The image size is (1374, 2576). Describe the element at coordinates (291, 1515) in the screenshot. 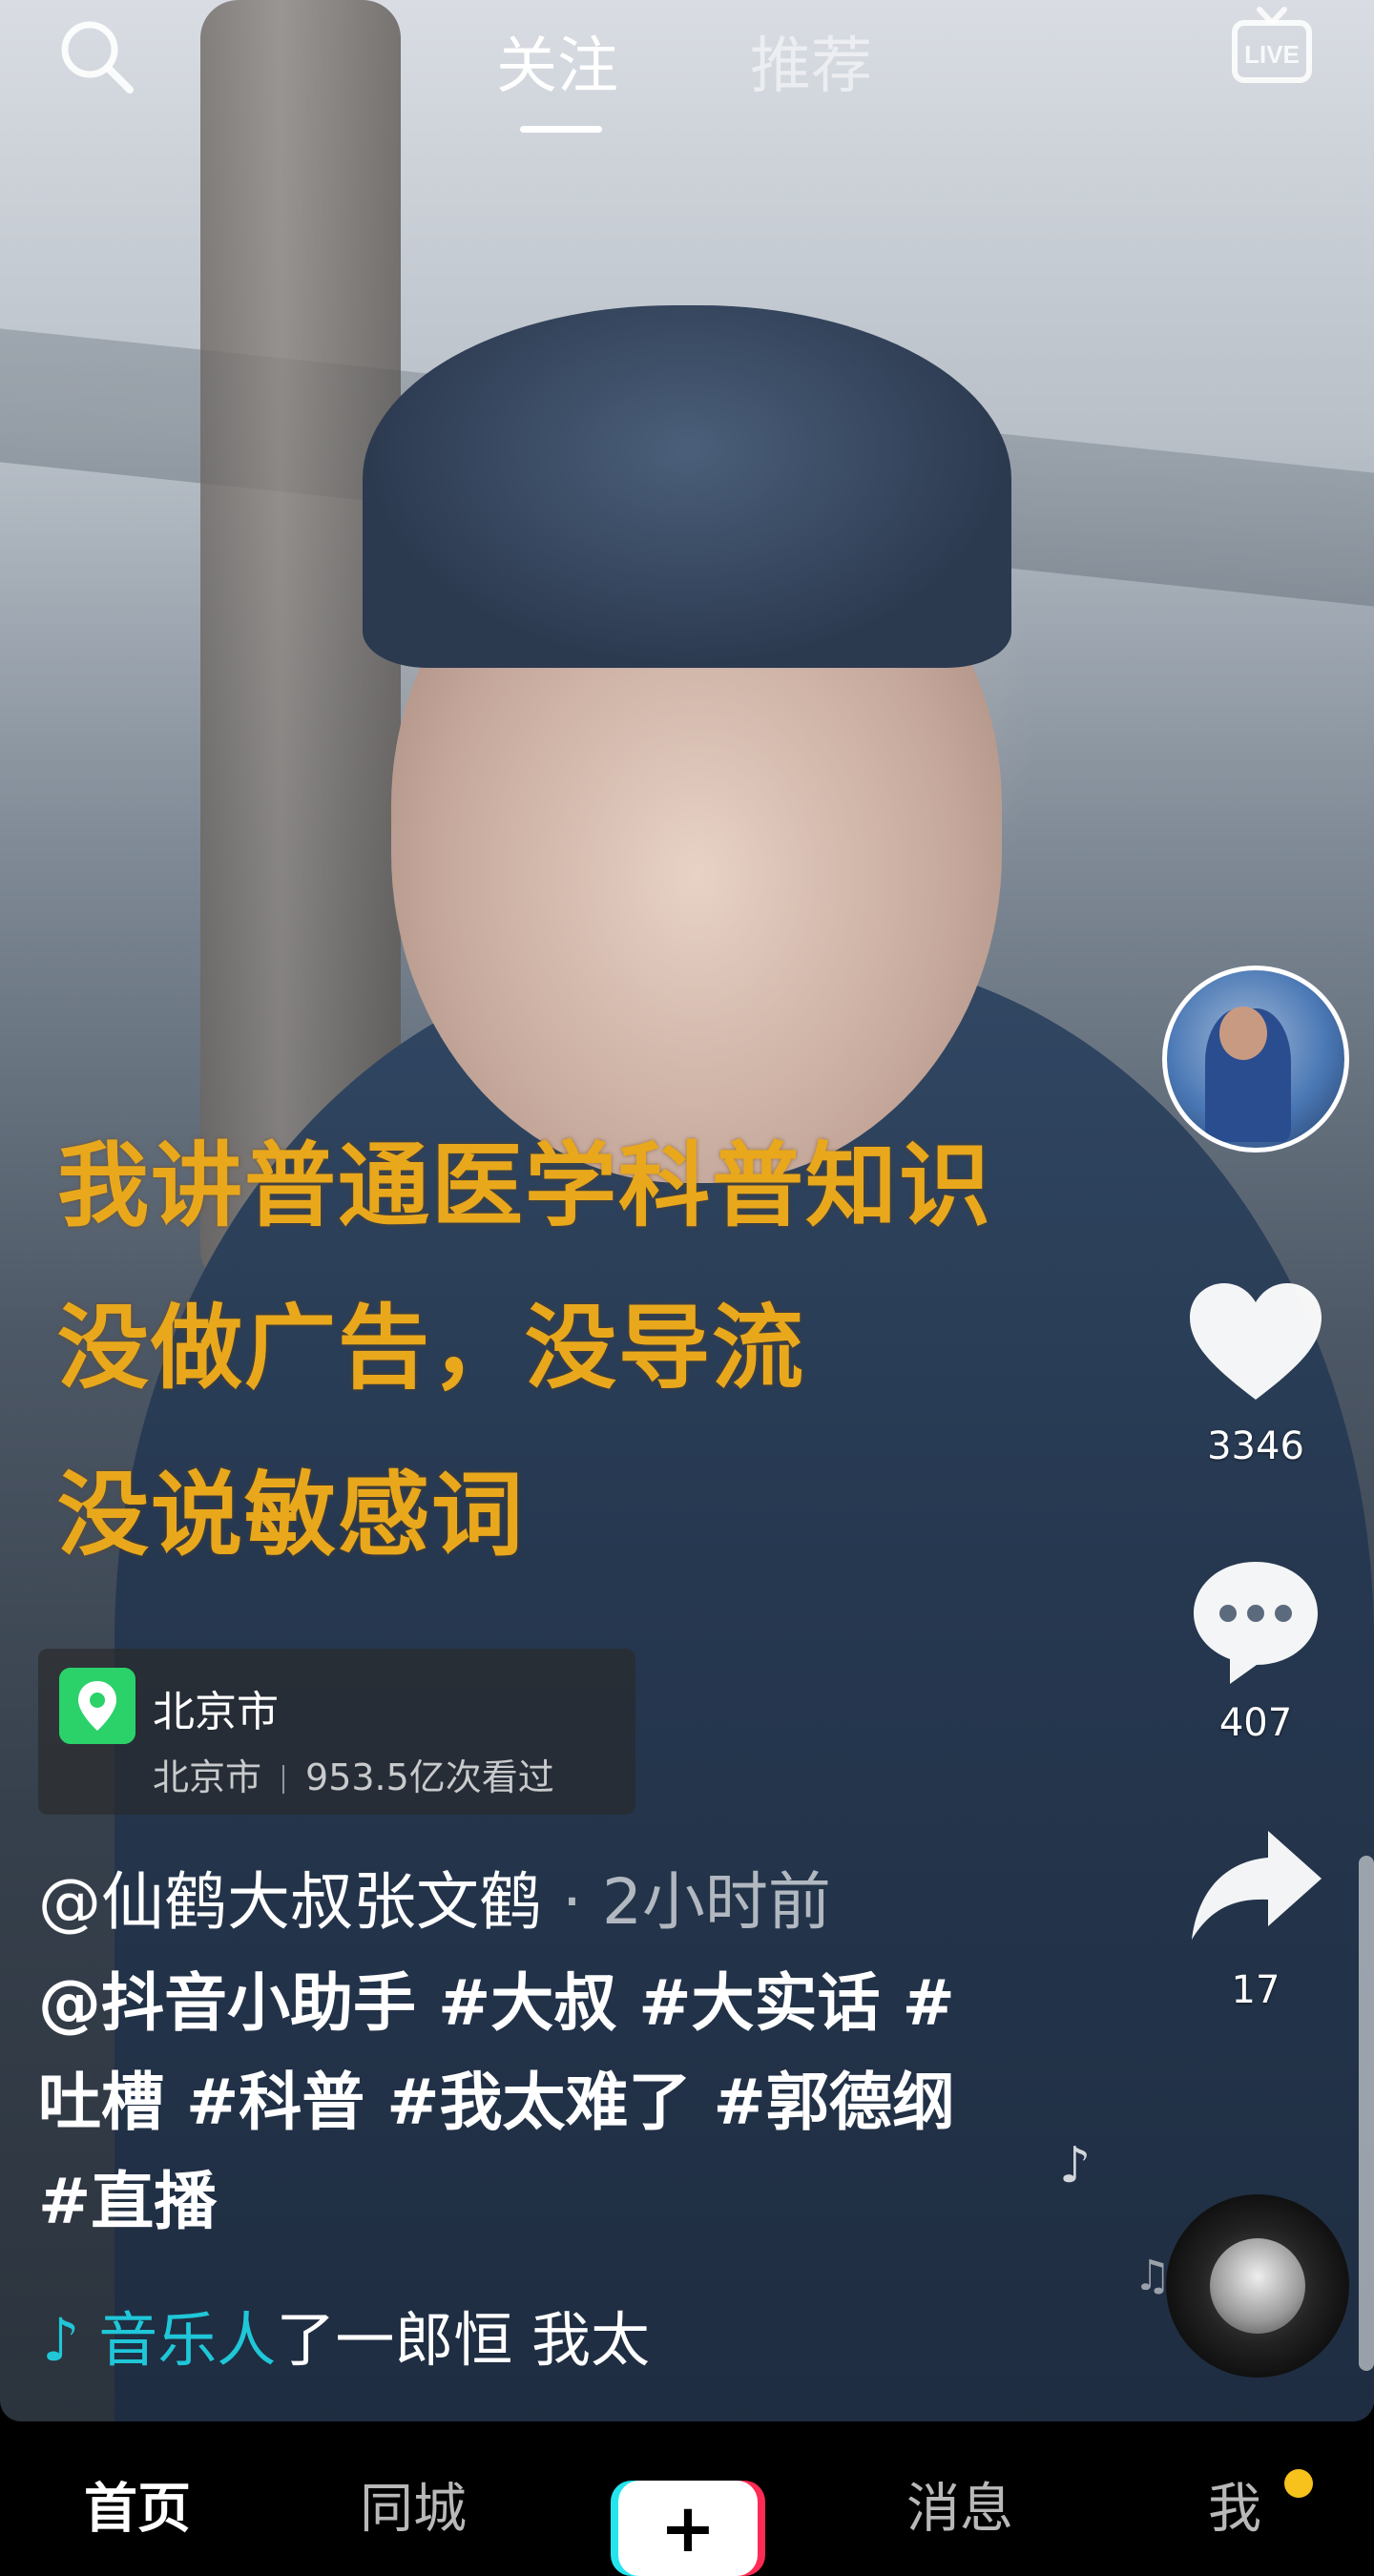

I see `video-overlay-line-3: 没说敏感词` at that location.